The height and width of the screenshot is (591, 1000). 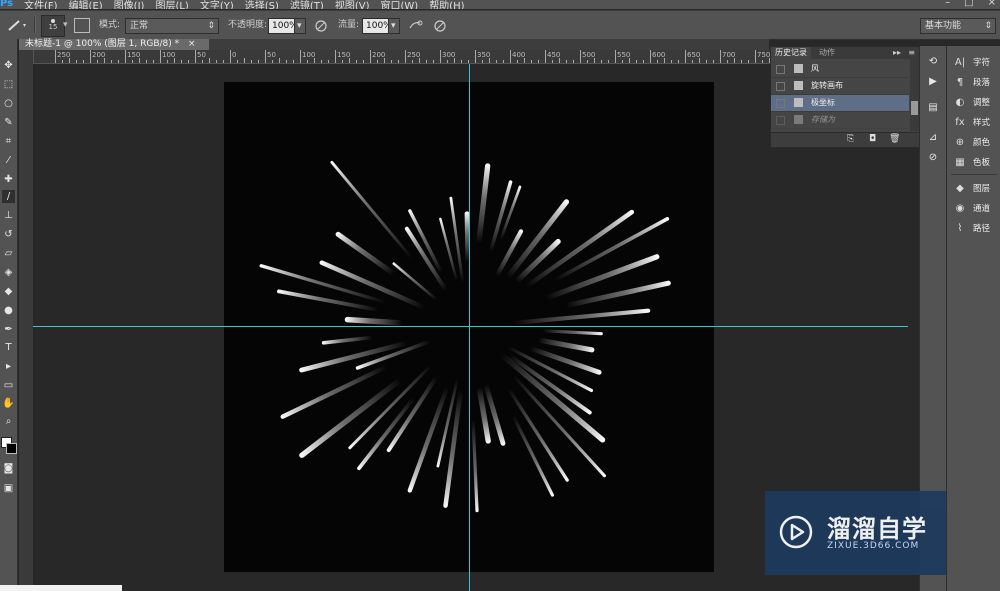 I want to click on airbrush-icon, so click(x=416, y=25).